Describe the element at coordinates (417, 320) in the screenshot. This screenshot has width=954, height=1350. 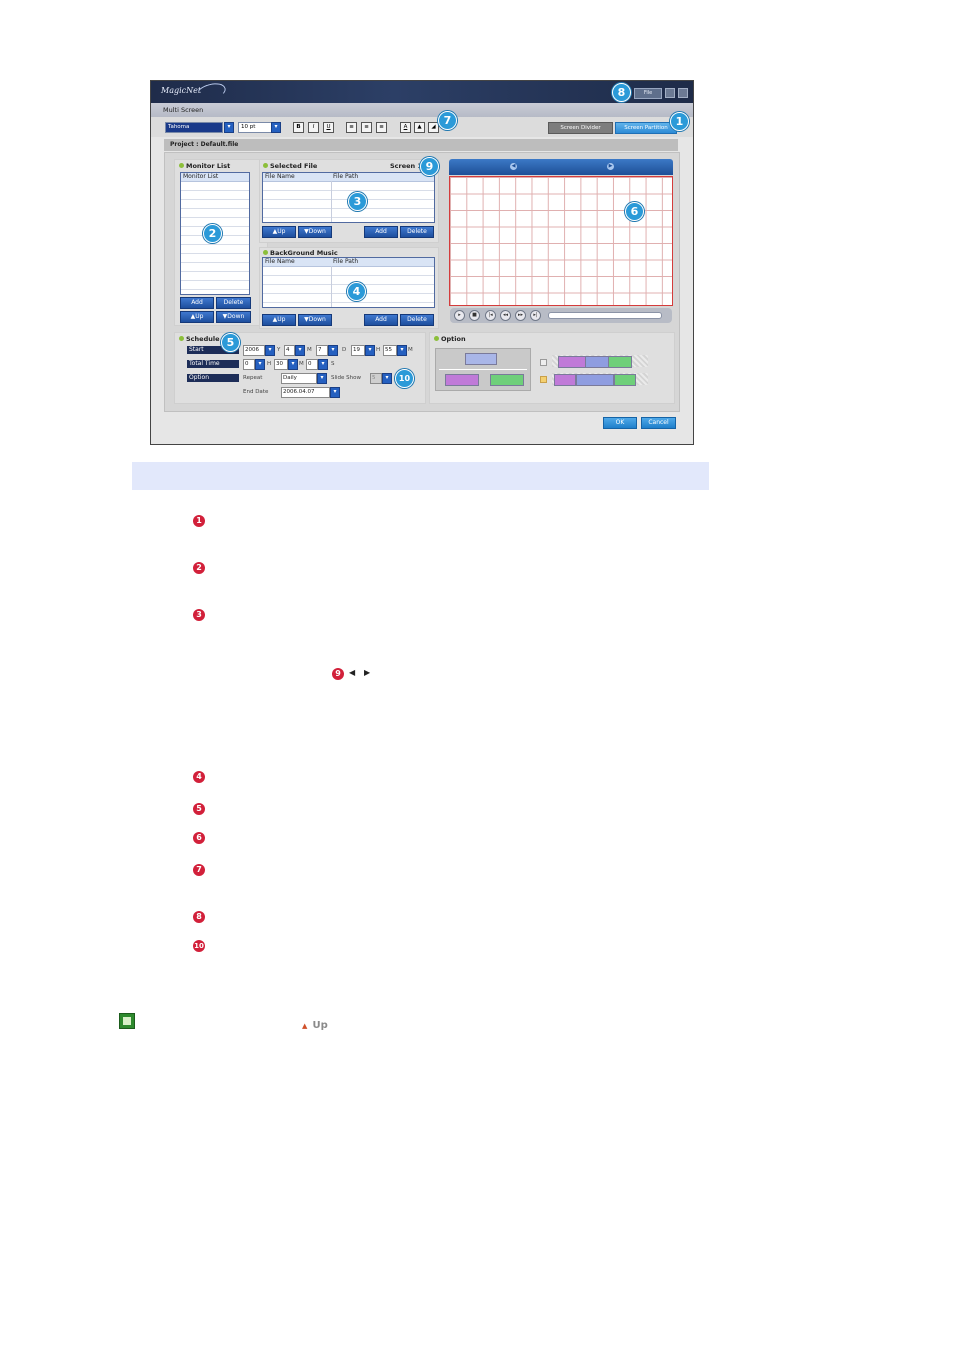
I see `music-delete-button: Delete` at that location.